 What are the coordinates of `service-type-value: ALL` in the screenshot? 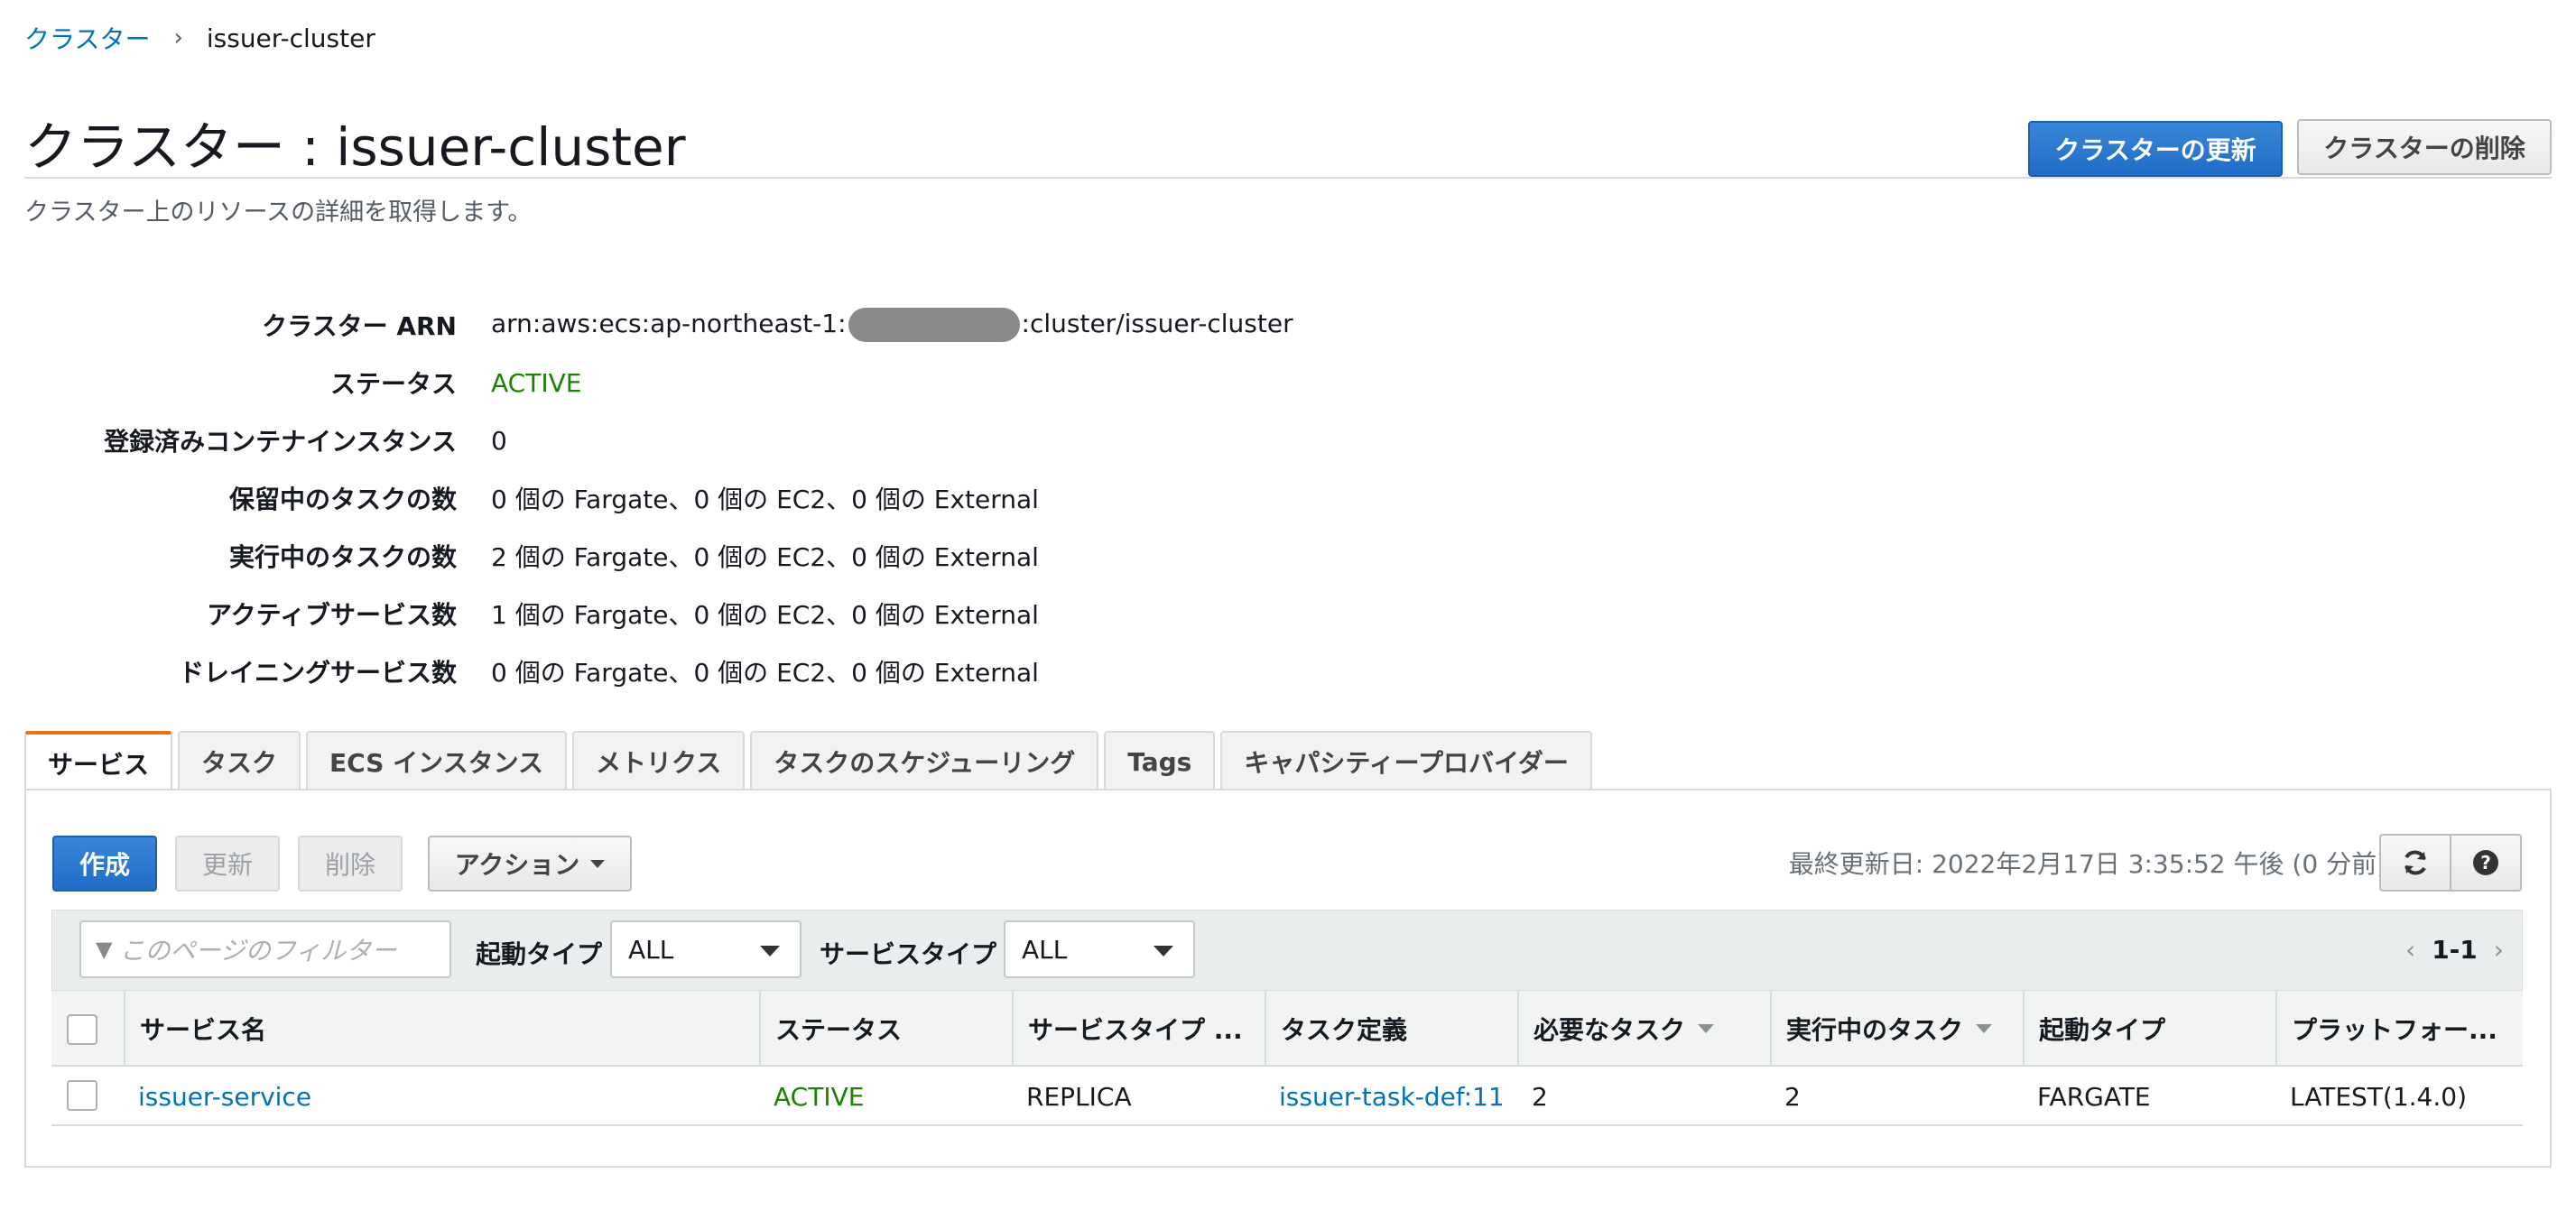 It's located at (1045, 949).